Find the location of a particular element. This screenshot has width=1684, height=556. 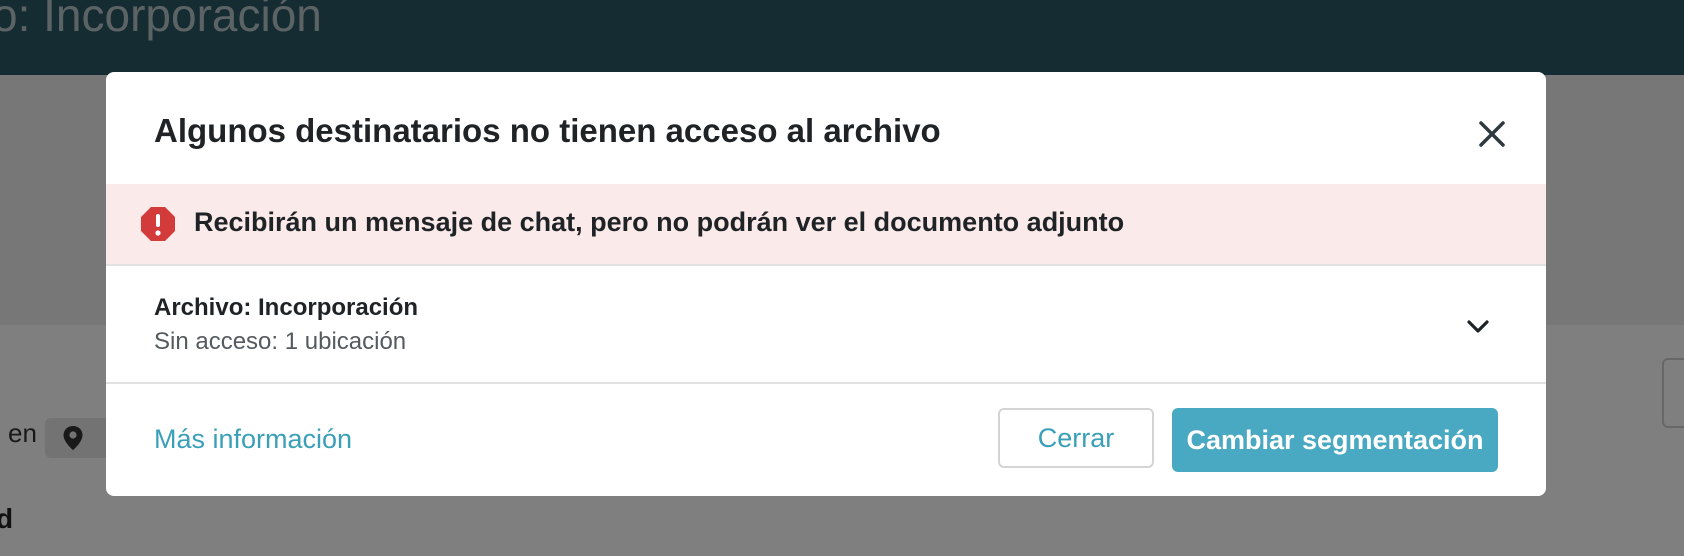

close-dialog-button: Cerrar is located at coordinates (1076, 438).